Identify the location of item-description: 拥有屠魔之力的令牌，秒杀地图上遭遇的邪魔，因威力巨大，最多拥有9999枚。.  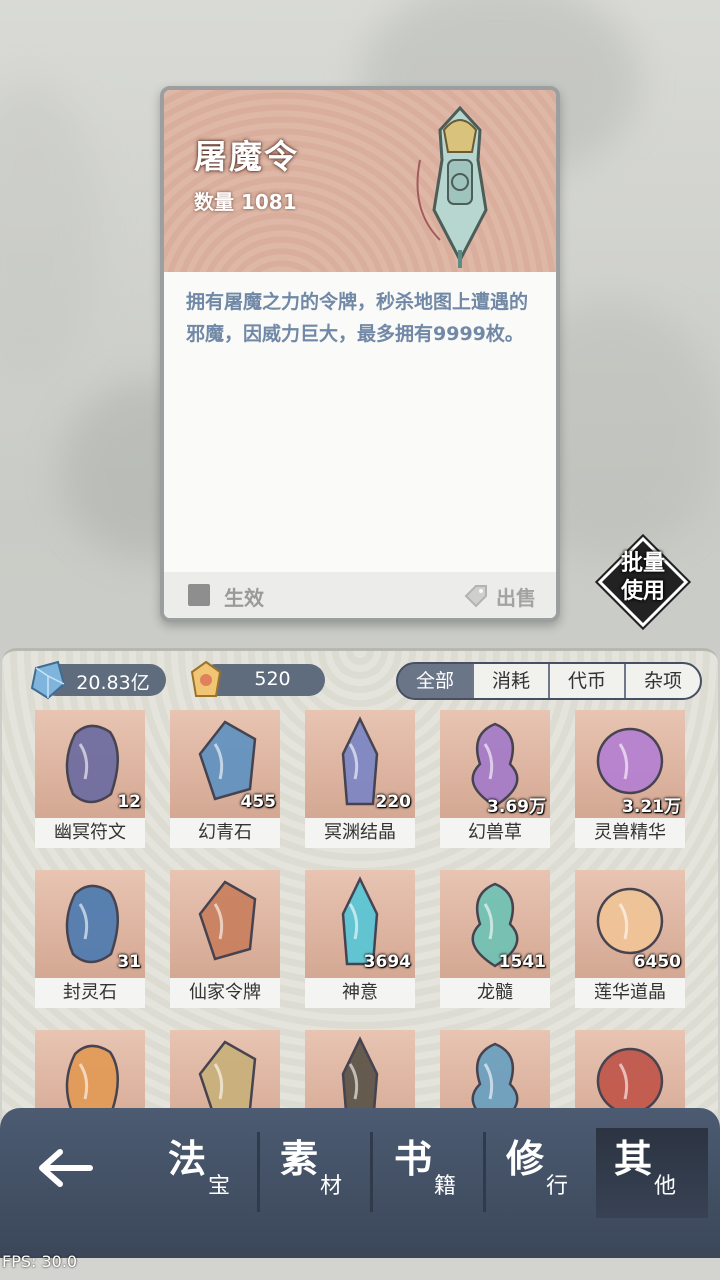
(357, 318).